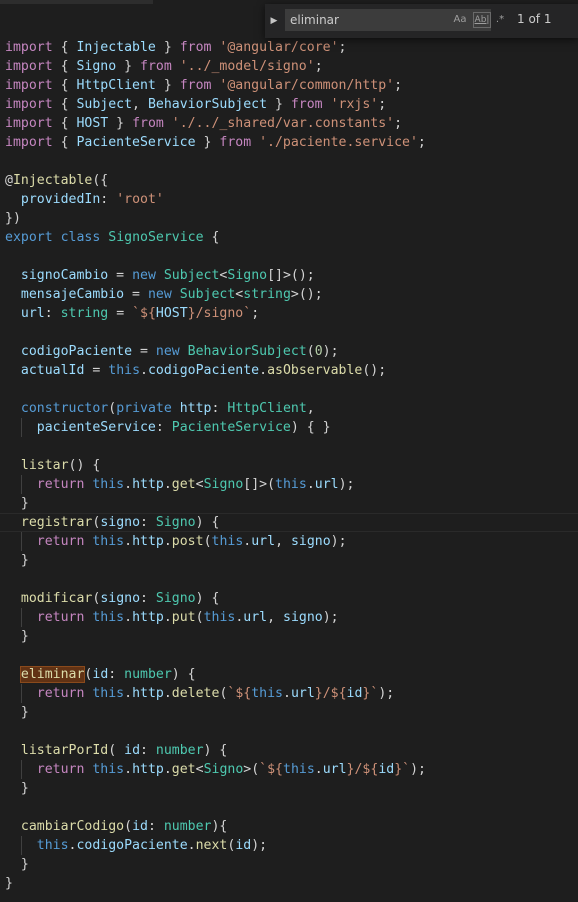 The height and width of the screenshot is (902, 578). I want to click on code-line: signoCambio = new Subject<Signo[]>();, so click(289, 275).